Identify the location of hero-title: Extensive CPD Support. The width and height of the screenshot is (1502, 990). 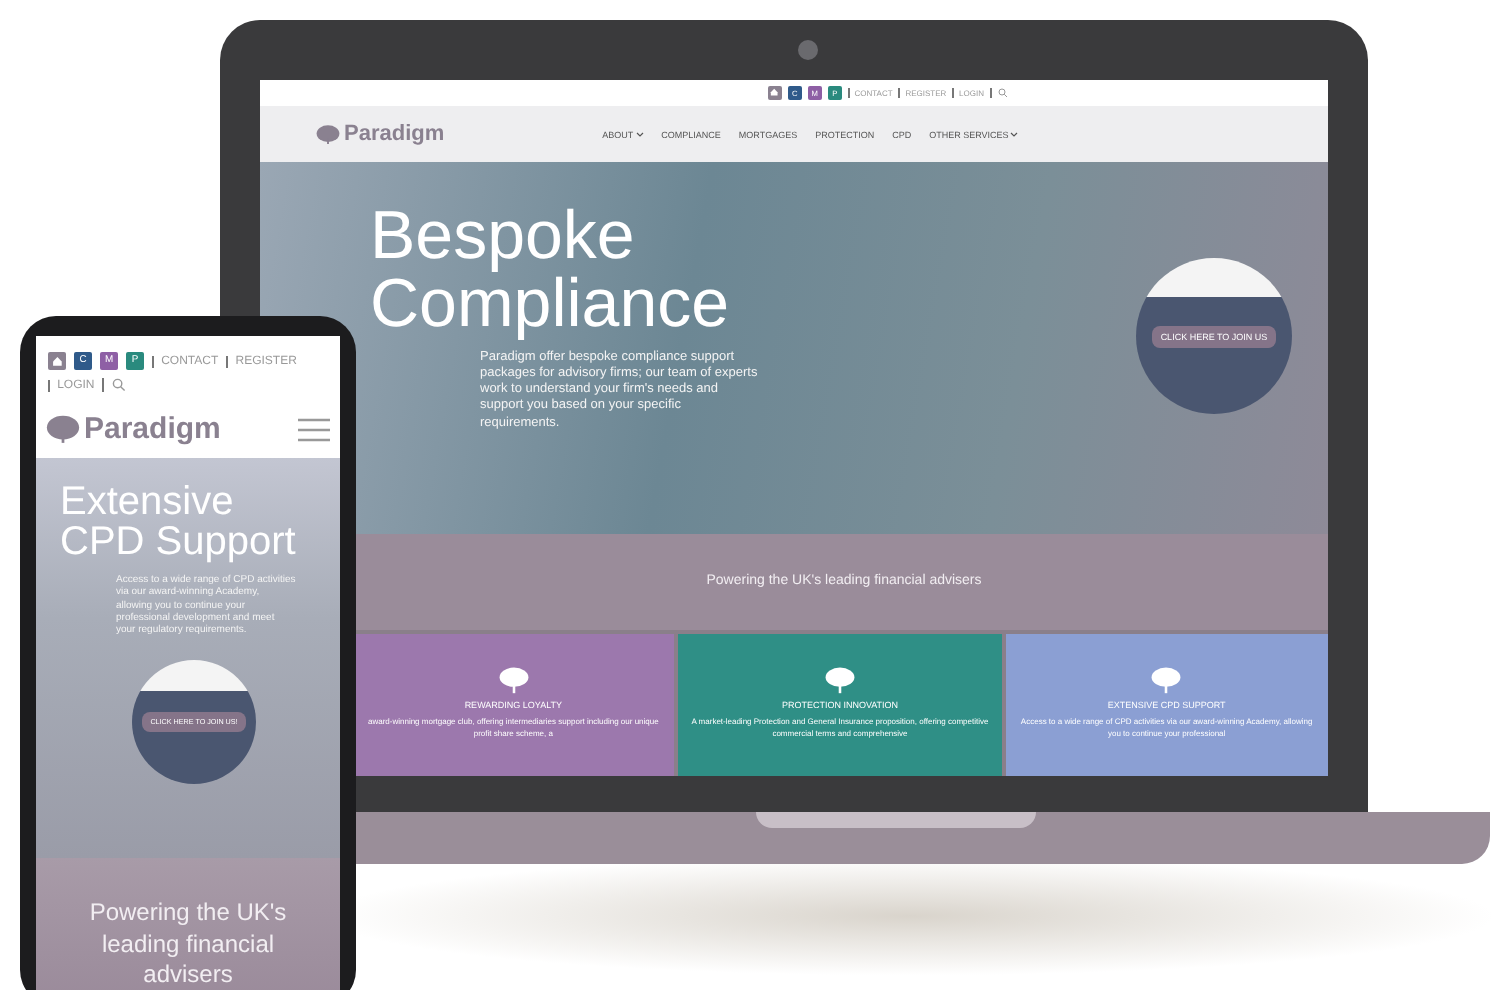
(179, 522).